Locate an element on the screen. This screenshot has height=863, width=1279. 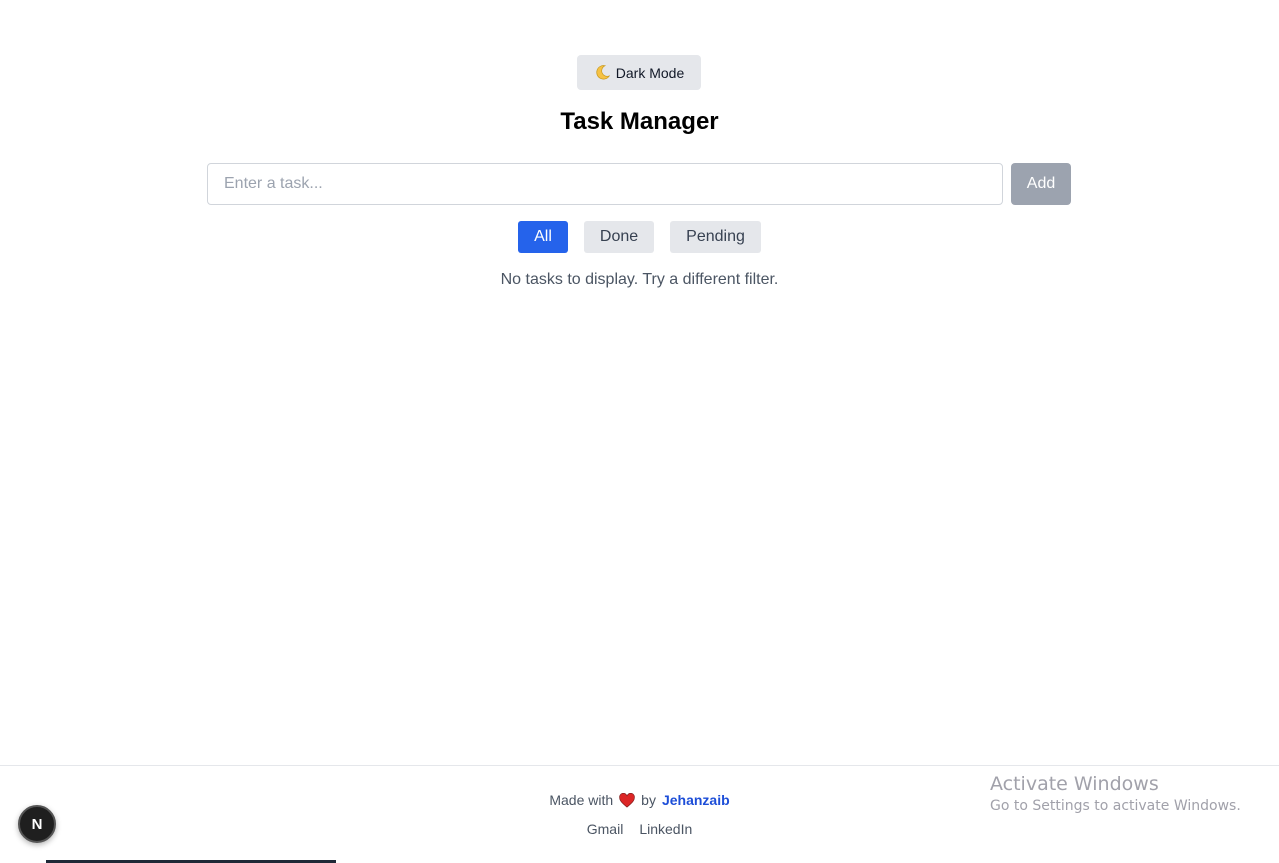
footer-links: Gmail LinkedIn is located at coordinates (639, 829).